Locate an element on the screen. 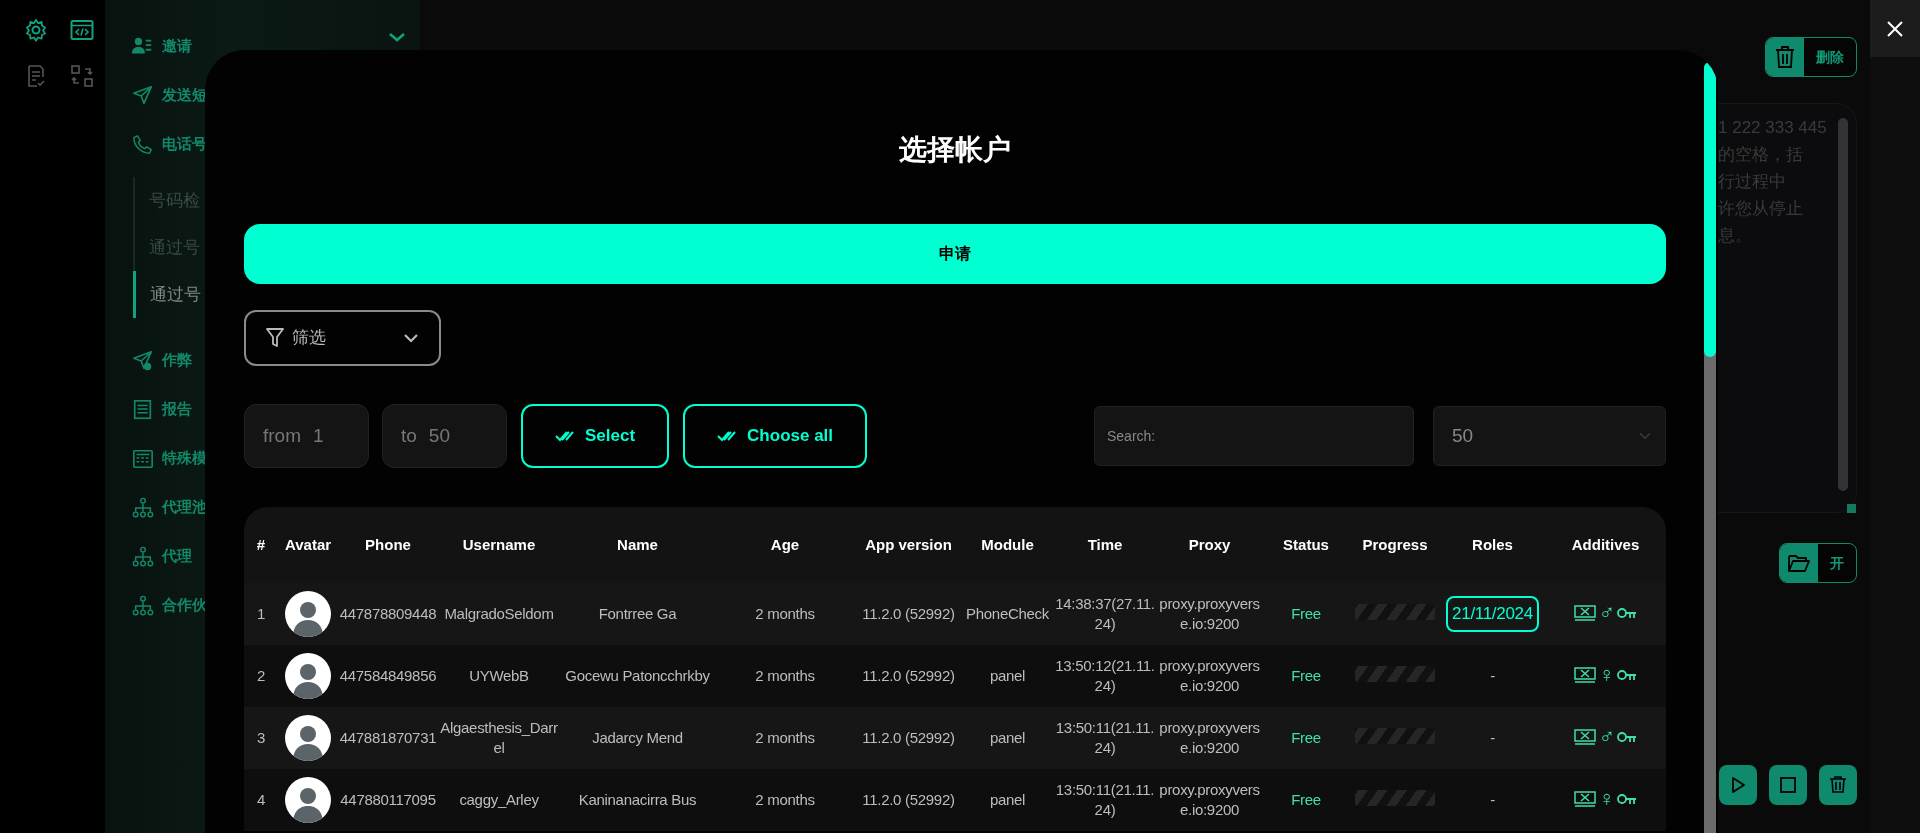  select-button: Select is located at coordinates (595, 436).